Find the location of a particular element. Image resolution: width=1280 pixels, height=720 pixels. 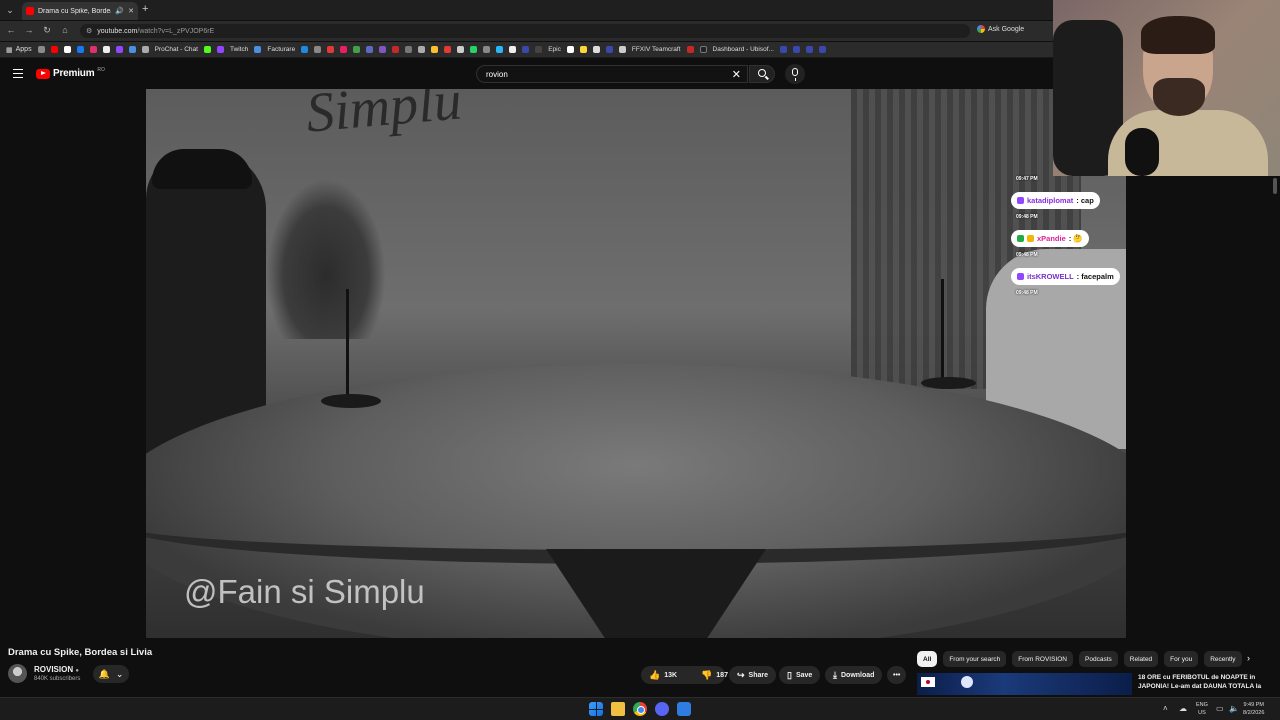

search-button is located at coordinates (762, 74).